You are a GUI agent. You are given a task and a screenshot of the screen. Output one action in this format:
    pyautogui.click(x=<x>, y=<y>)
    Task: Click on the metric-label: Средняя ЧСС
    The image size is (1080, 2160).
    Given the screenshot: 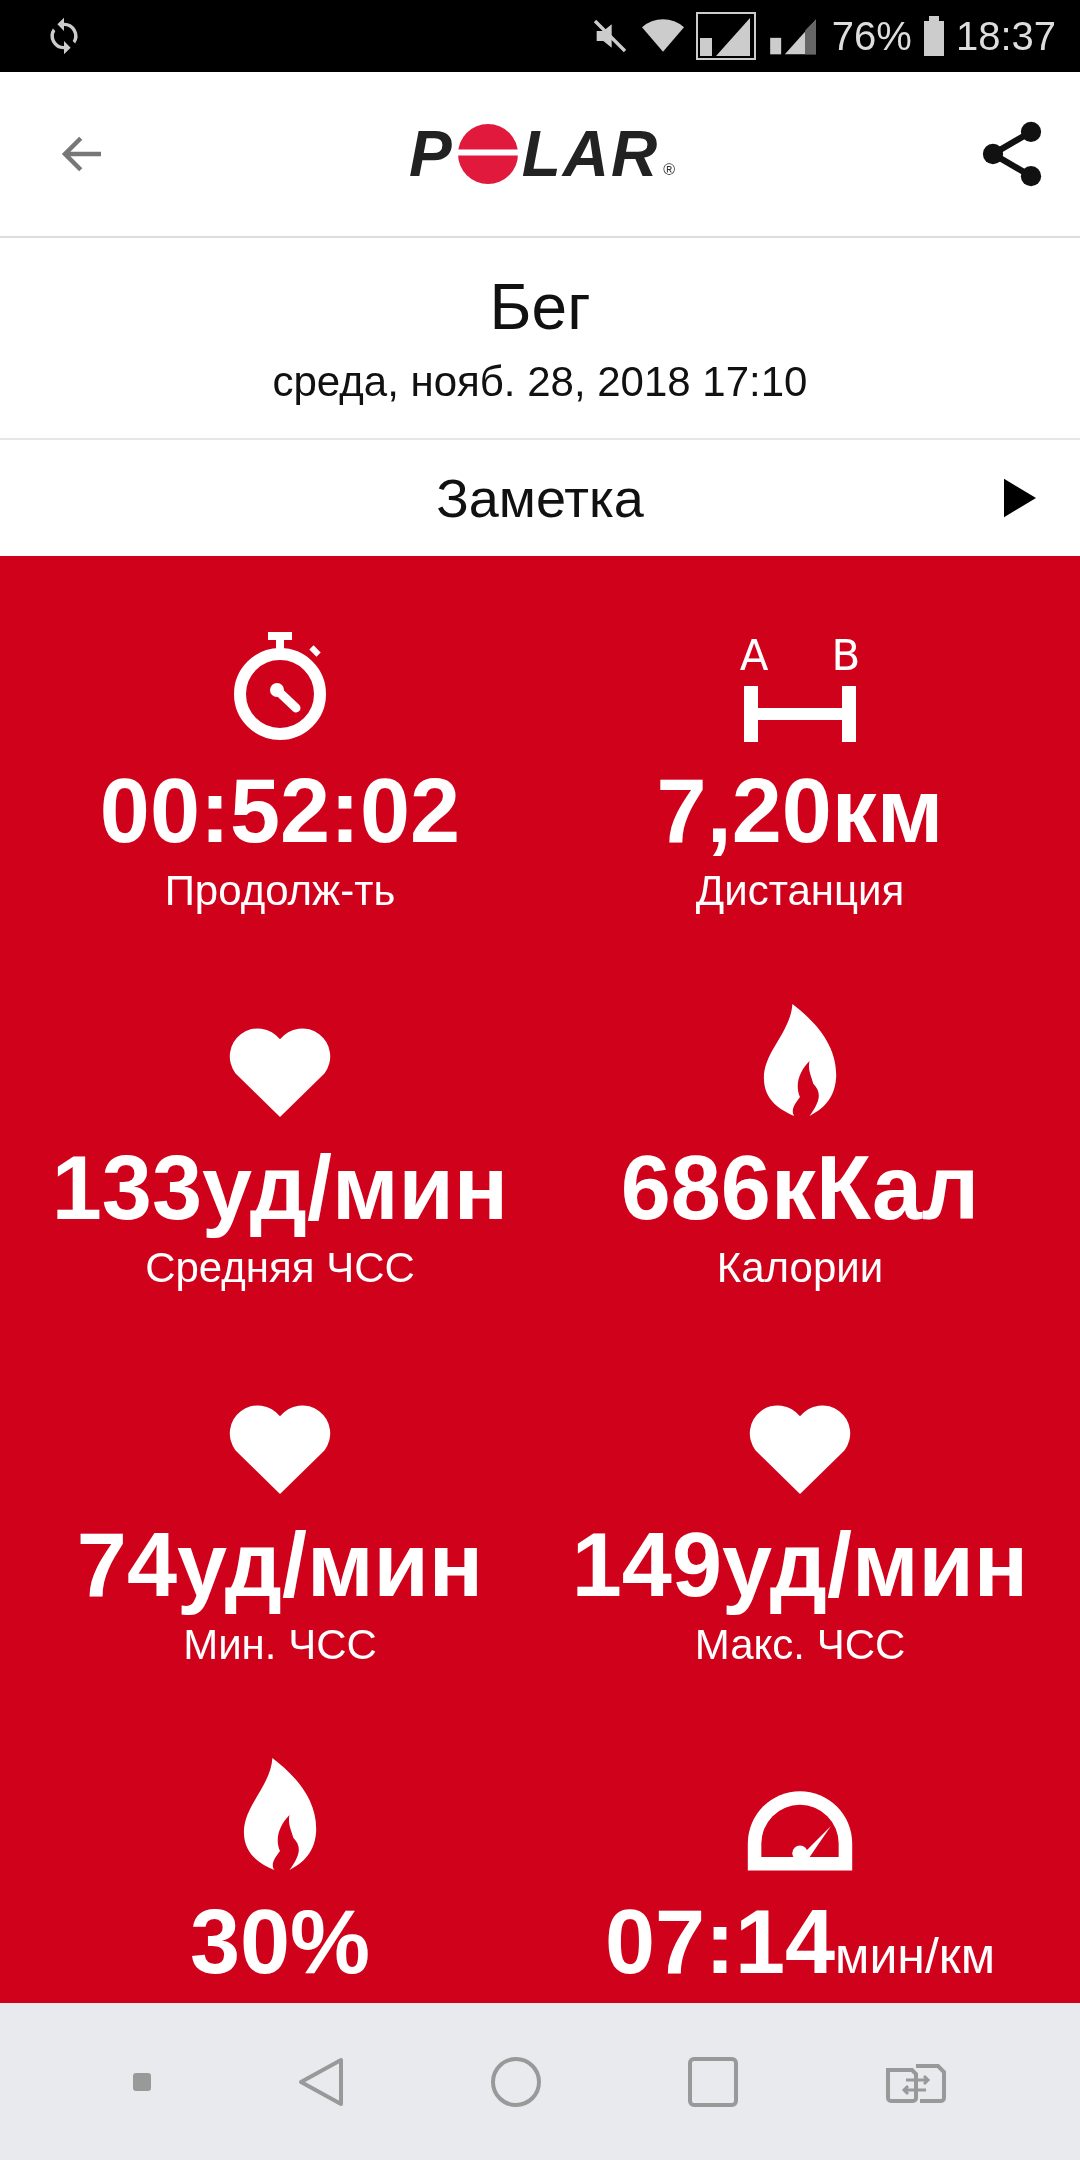 What is the action you would take?
    pyautogui.click(x=280, y=1267)
    